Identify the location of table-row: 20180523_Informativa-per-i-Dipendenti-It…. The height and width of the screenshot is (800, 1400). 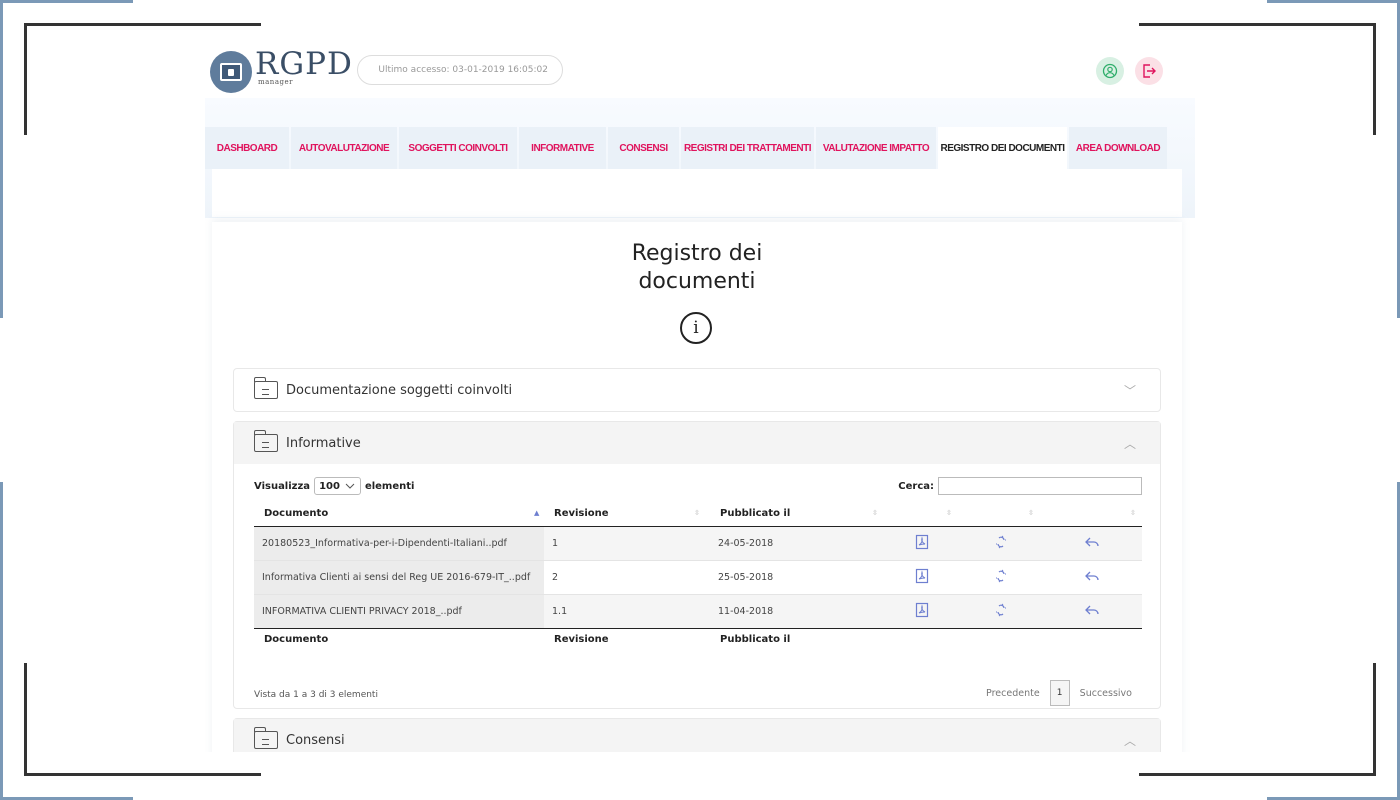
(698, 542).